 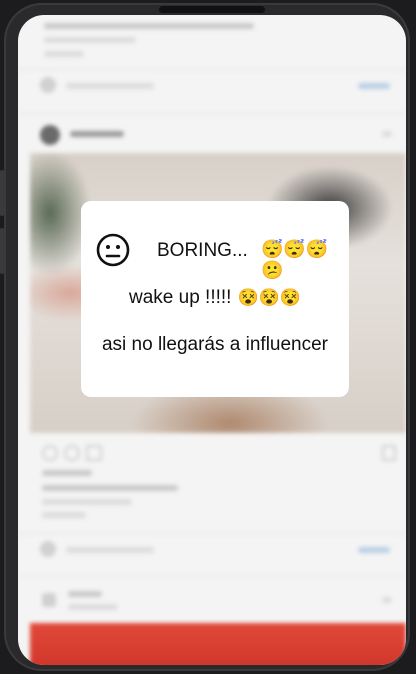 What do you see at coordinates (90, 40) in the screenshot?
I see `feed-comments-line` at bounding box center [90, 40].